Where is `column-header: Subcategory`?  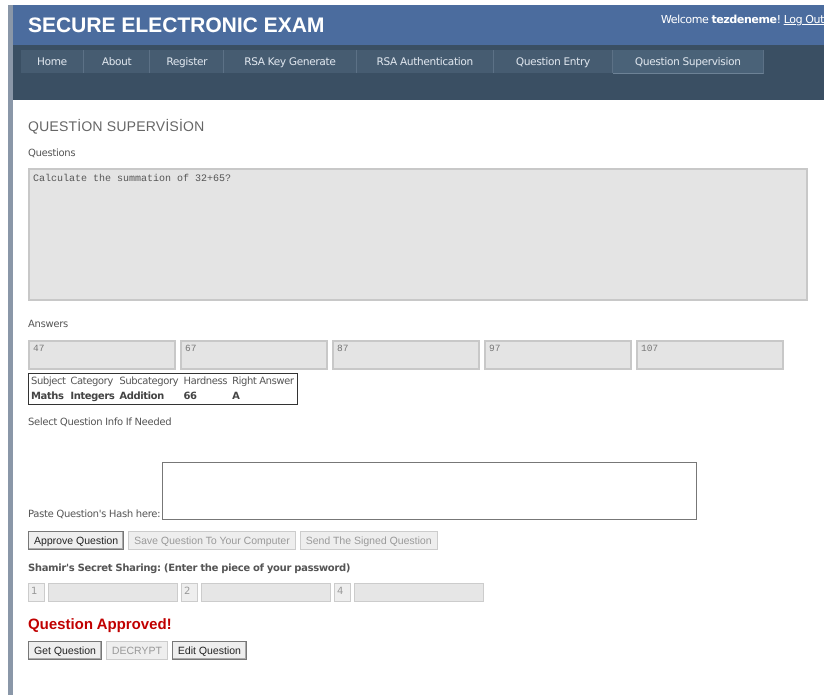
column-header: Subcategory is located at coordinates (149, 381).